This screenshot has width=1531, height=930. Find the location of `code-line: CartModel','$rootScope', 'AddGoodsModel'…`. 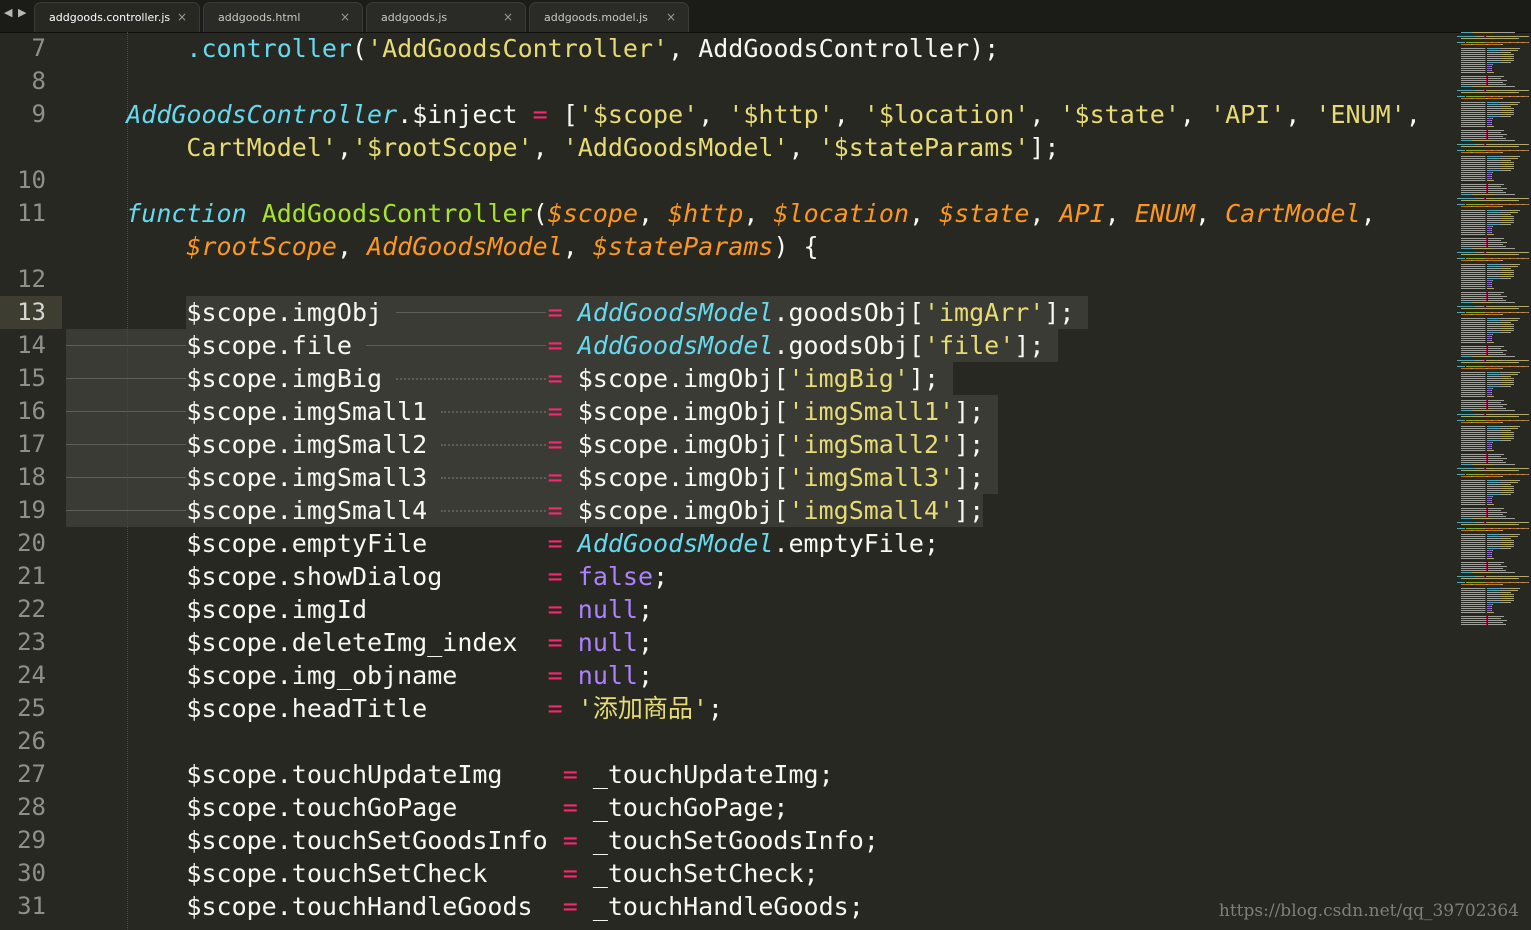

code-line: CartModel','$rootScope', 'AddGoodsModel'… is located at coordinates (562, 147).